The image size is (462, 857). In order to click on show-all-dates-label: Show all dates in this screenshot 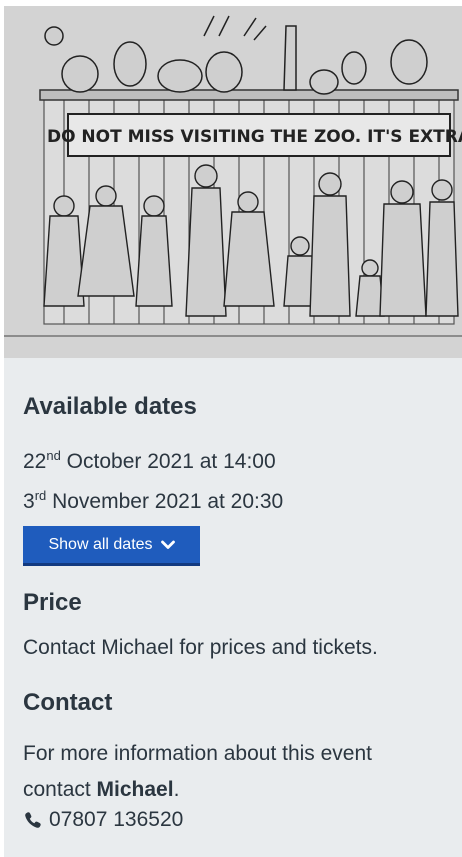, I will do `click(100, 544)`.